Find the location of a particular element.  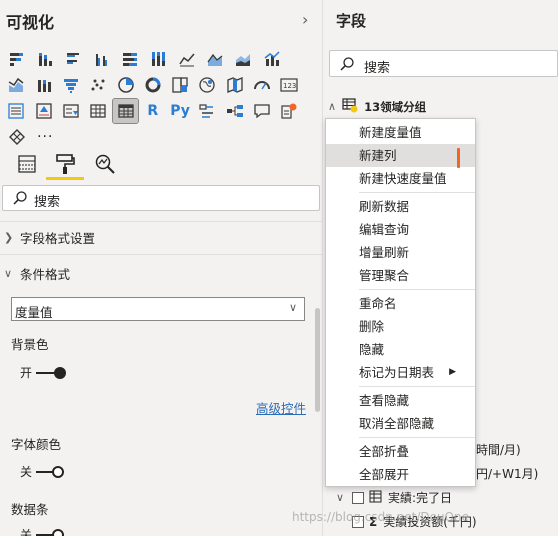

table-node: ∧ 13领域分组 is located at coordinates (377, 106).